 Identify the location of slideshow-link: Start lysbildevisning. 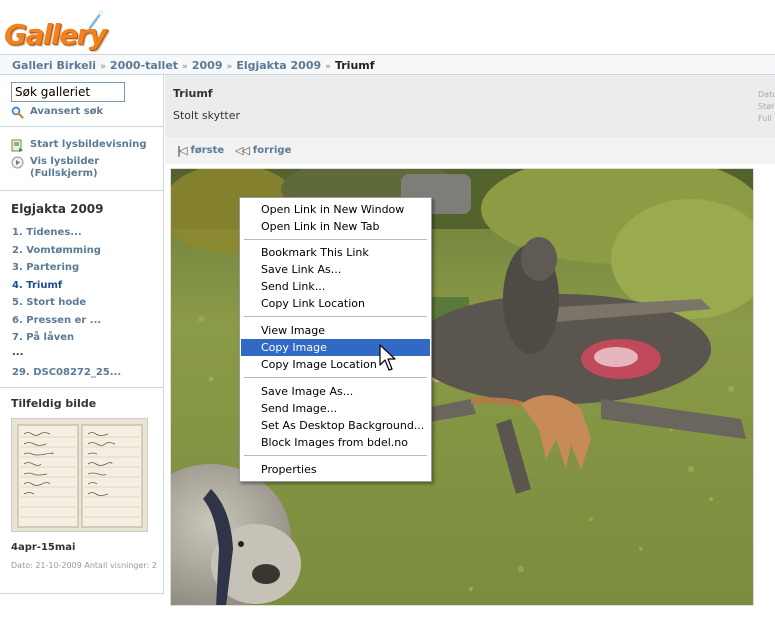
(79, 145).